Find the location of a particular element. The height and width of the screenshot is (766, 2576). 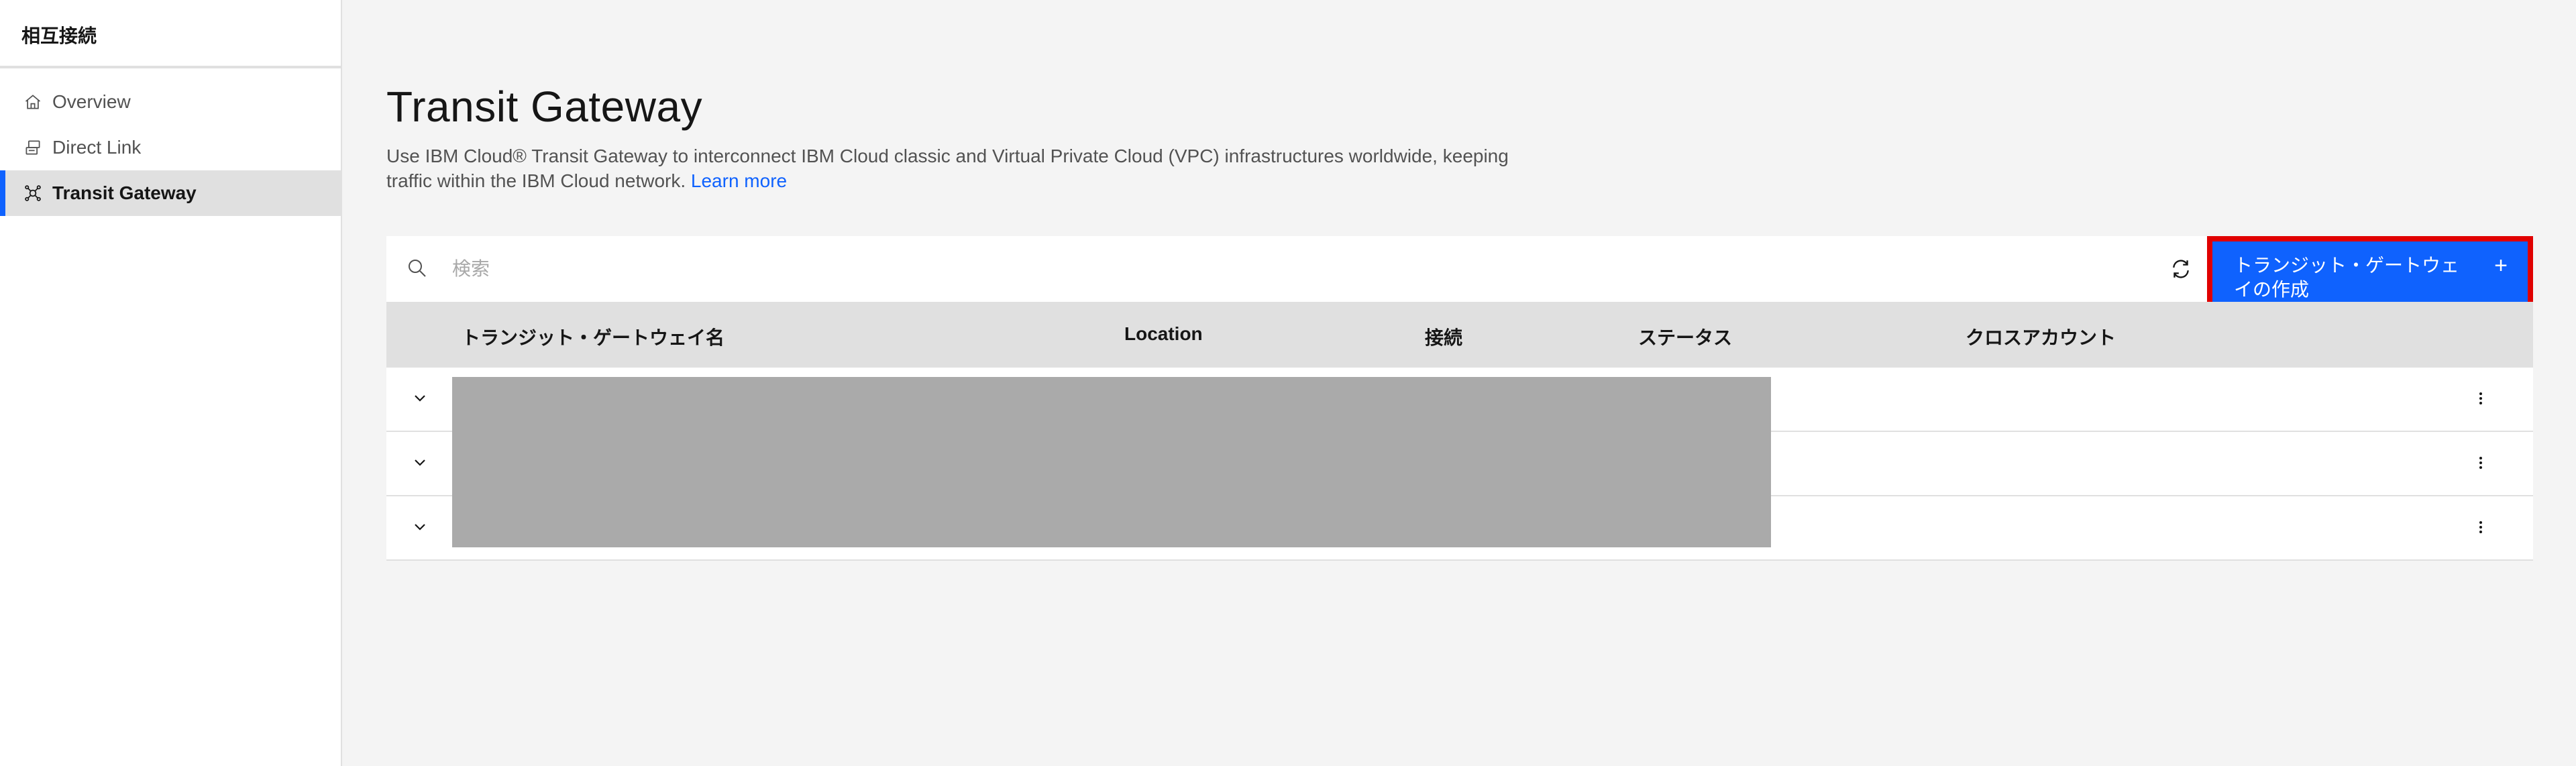

column-header-connections: 接続 is located at coordinates (1443, 336).